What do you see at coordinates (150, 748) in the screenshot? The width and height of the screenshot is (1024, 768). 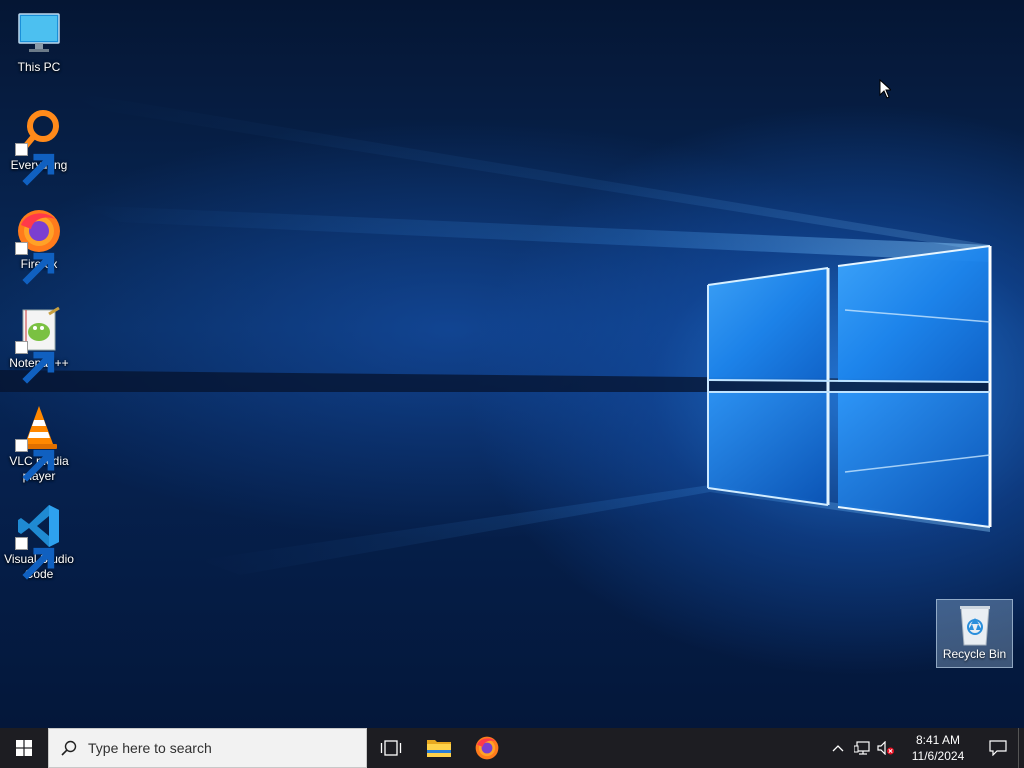 I see `search-placeholder: Type here to search` at bounding box center [150, 748].